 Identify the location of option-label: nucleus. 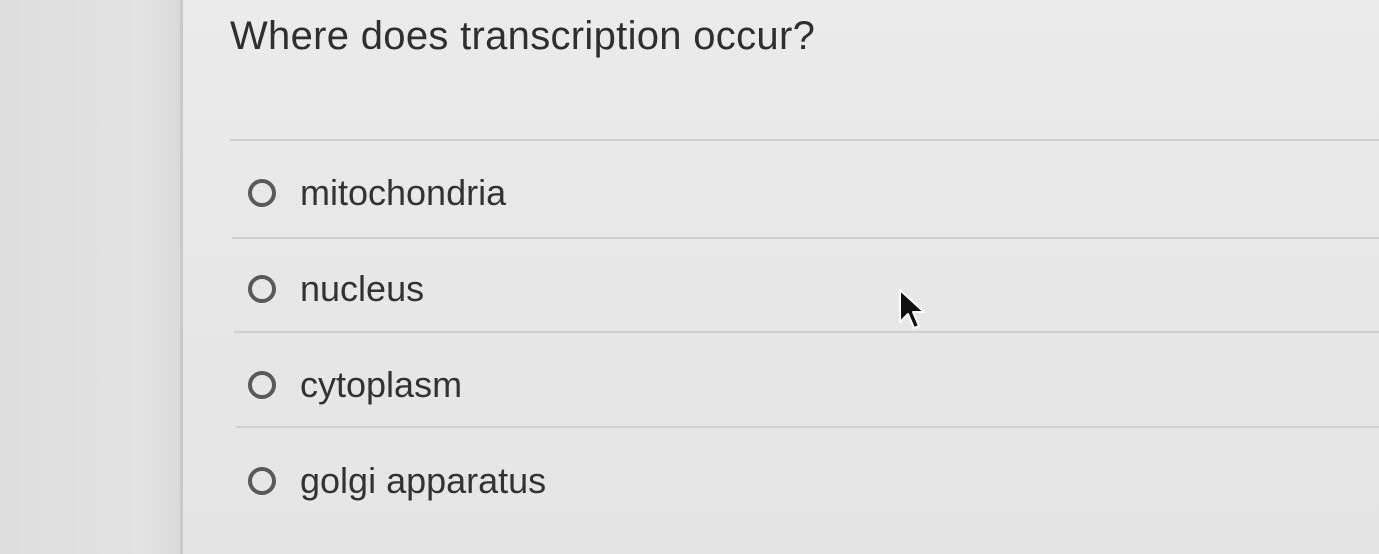
(362, 288).